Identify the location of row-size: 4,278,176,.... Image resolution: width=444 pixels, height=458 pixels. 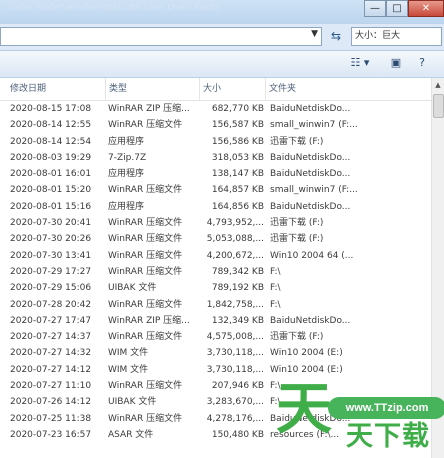
(235, 418).